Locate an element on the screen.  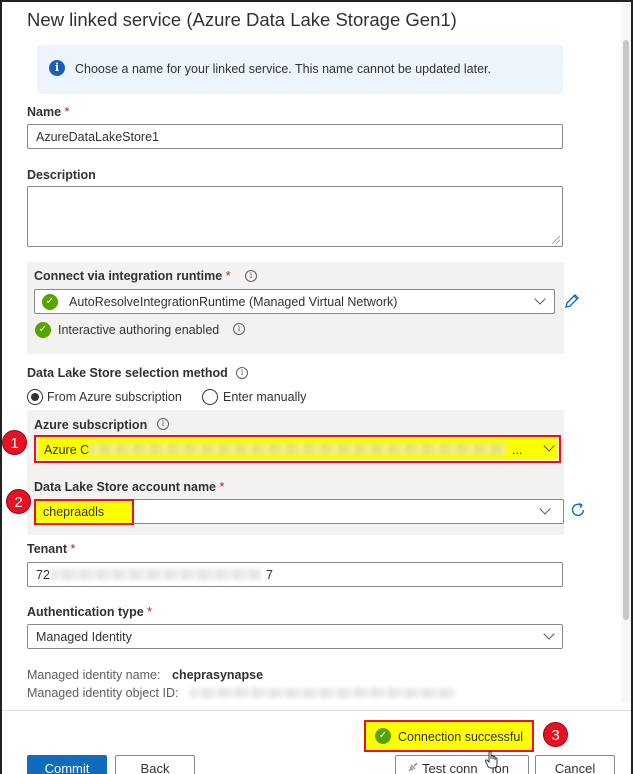
refresh-icon is located at coordinates (578, 510).